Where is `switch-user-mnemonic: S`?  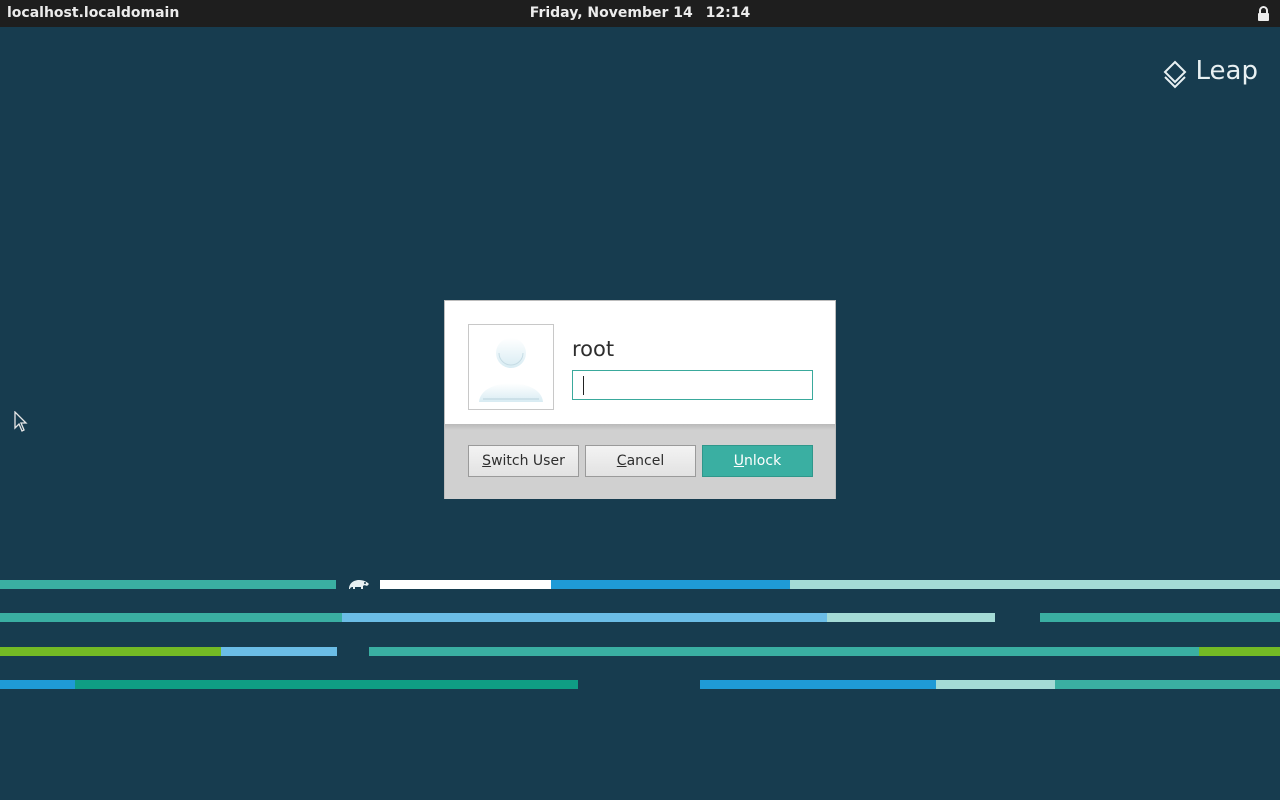
switch-user-mnemonic: S is located at coordinates (487, 461).